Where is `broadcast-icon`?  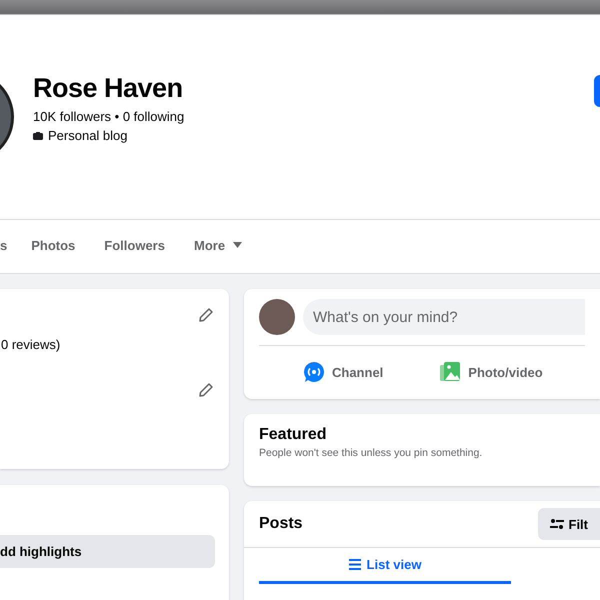 broadcast-icon is located at coordinates (314, 372).